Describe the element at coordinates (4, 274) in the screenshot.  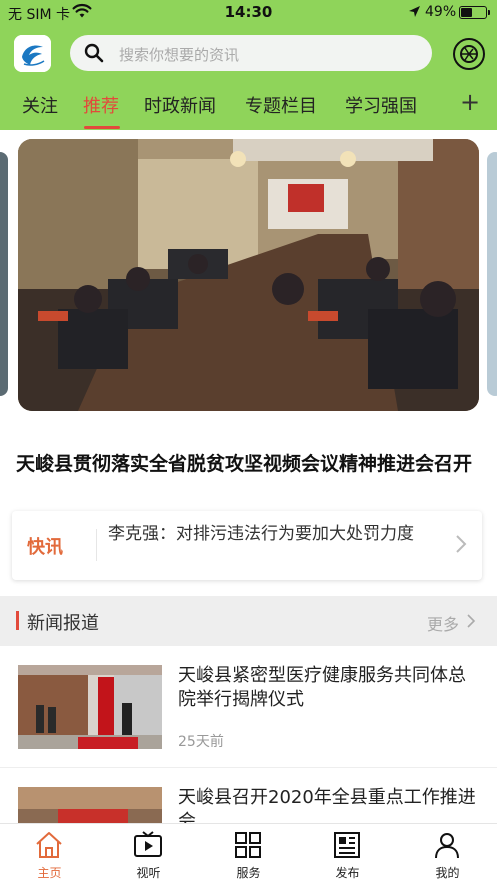
I see `carousel-prev-slide` at that location.